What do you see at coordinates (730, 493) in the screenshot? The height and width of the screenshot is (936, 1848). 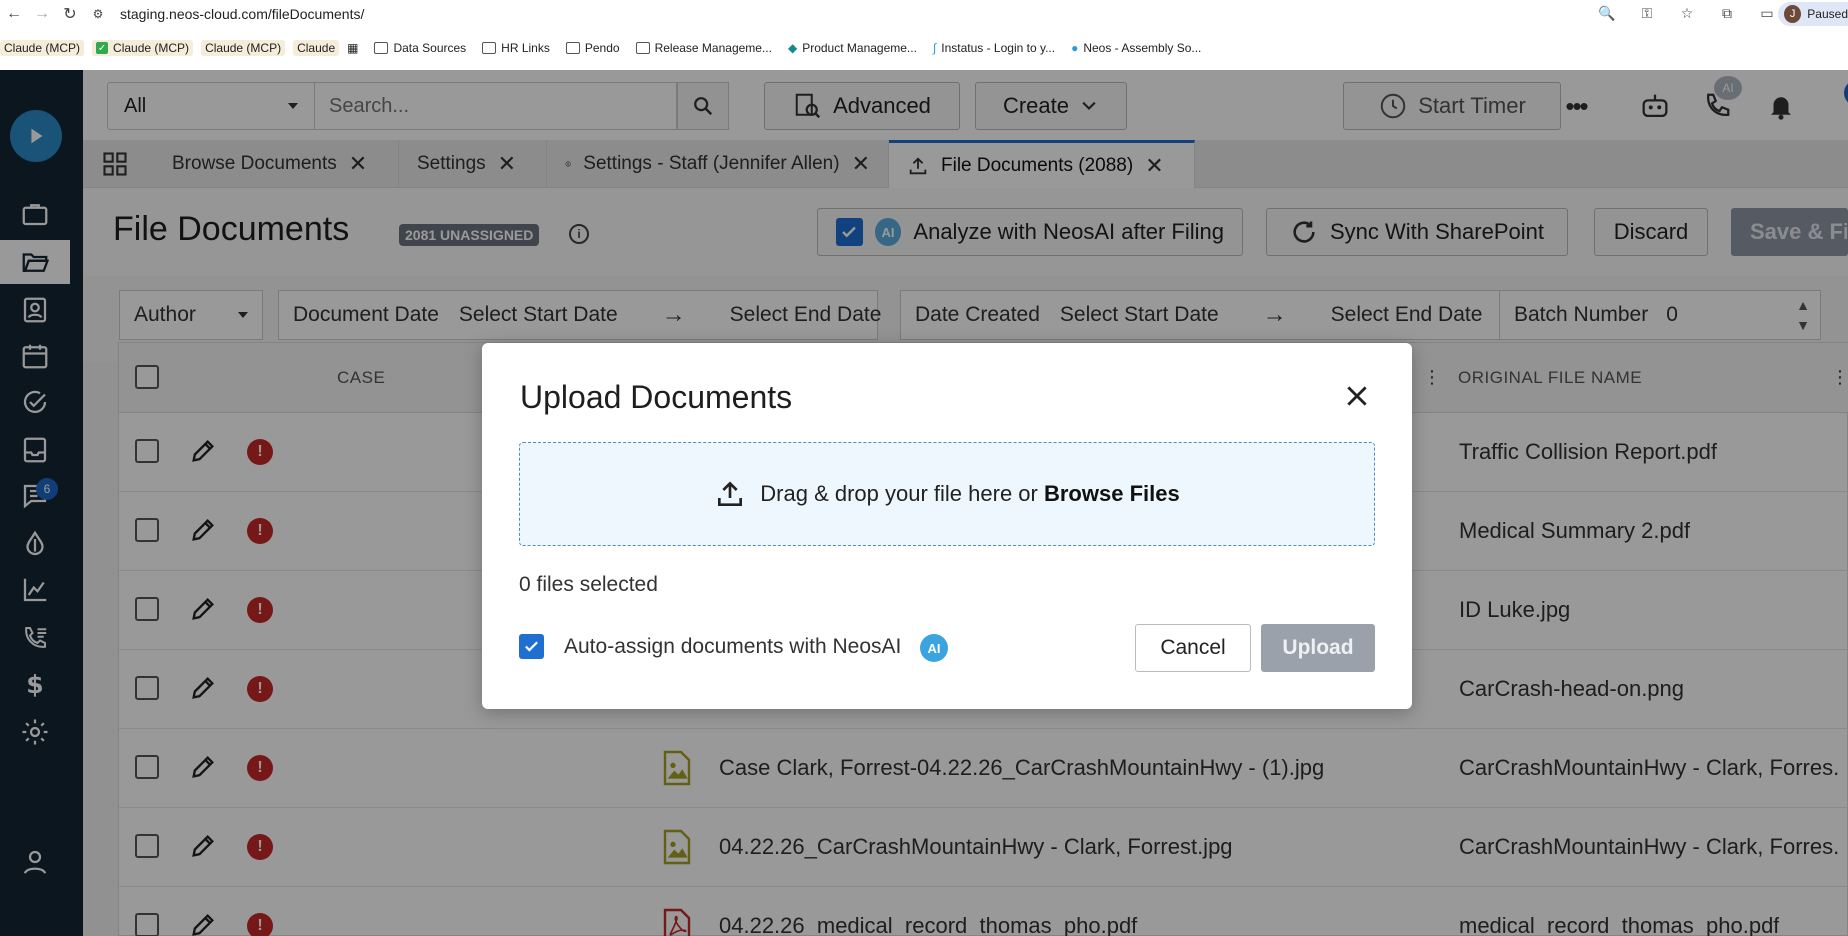 I see `upload-icon` at bounding box center [730, 493].